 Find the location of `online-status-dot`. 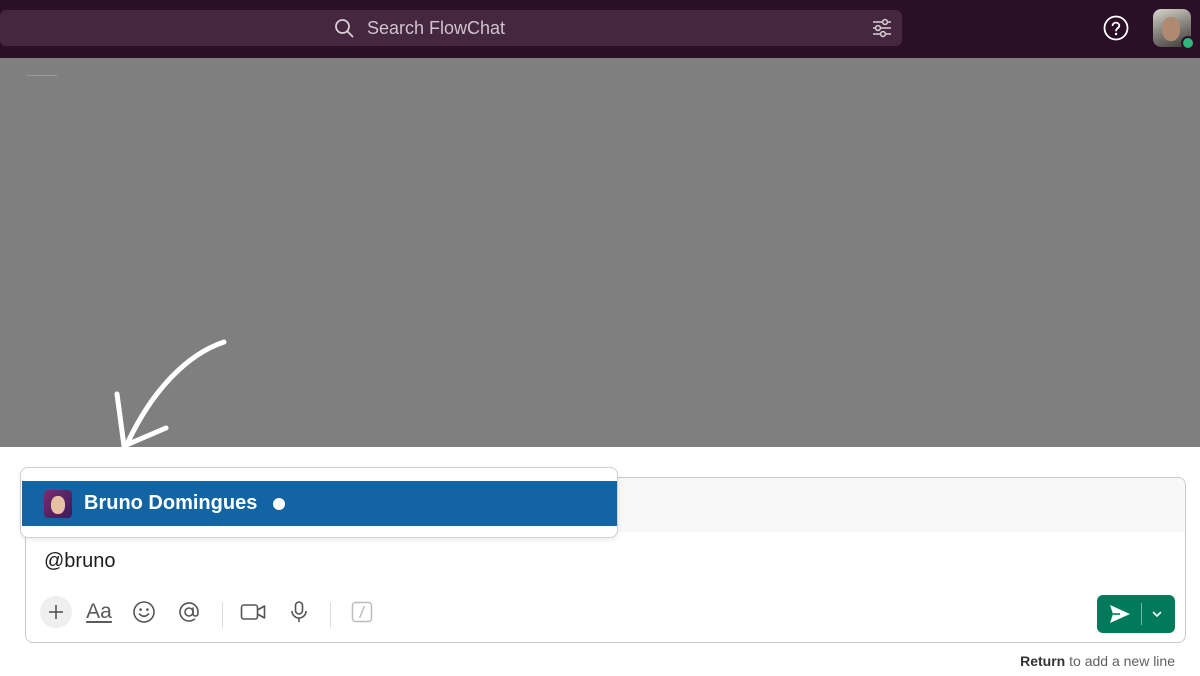

online-status-dot is located at coordinates (279, 504).